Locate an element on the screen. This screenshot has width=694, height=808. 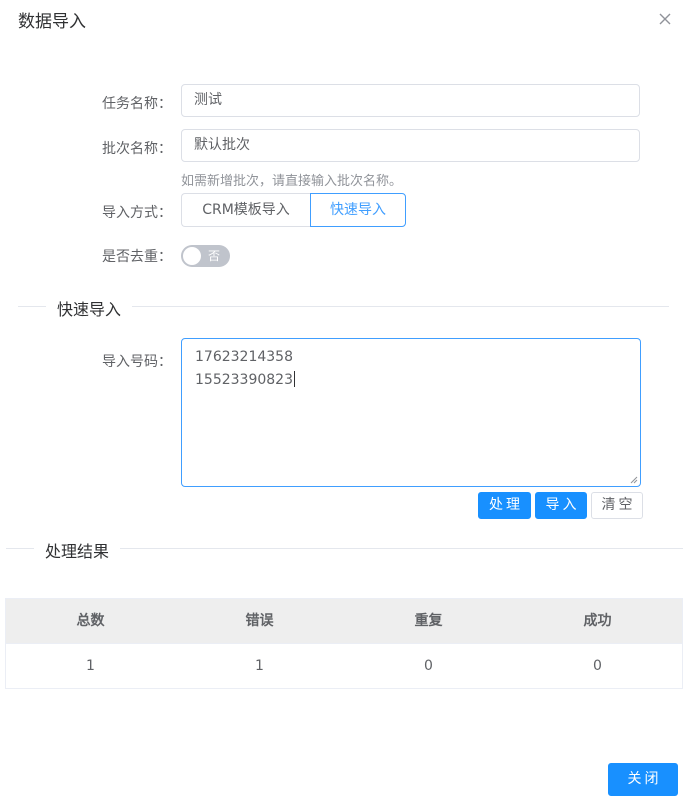
table-header: 总数 错误 重复 成功 is located at coordinates (344, 621).